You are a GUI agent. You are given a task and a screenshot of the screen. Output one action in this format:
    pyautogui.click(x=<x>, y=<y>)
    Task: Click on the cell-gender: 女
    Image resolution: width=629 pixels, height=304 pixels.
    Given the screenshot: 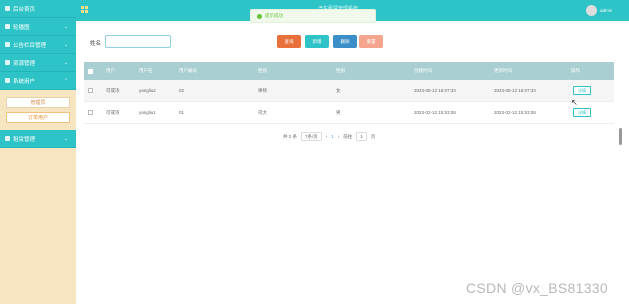 What is the action you would take?
    pyautogui.click(x=338, y=90)
    